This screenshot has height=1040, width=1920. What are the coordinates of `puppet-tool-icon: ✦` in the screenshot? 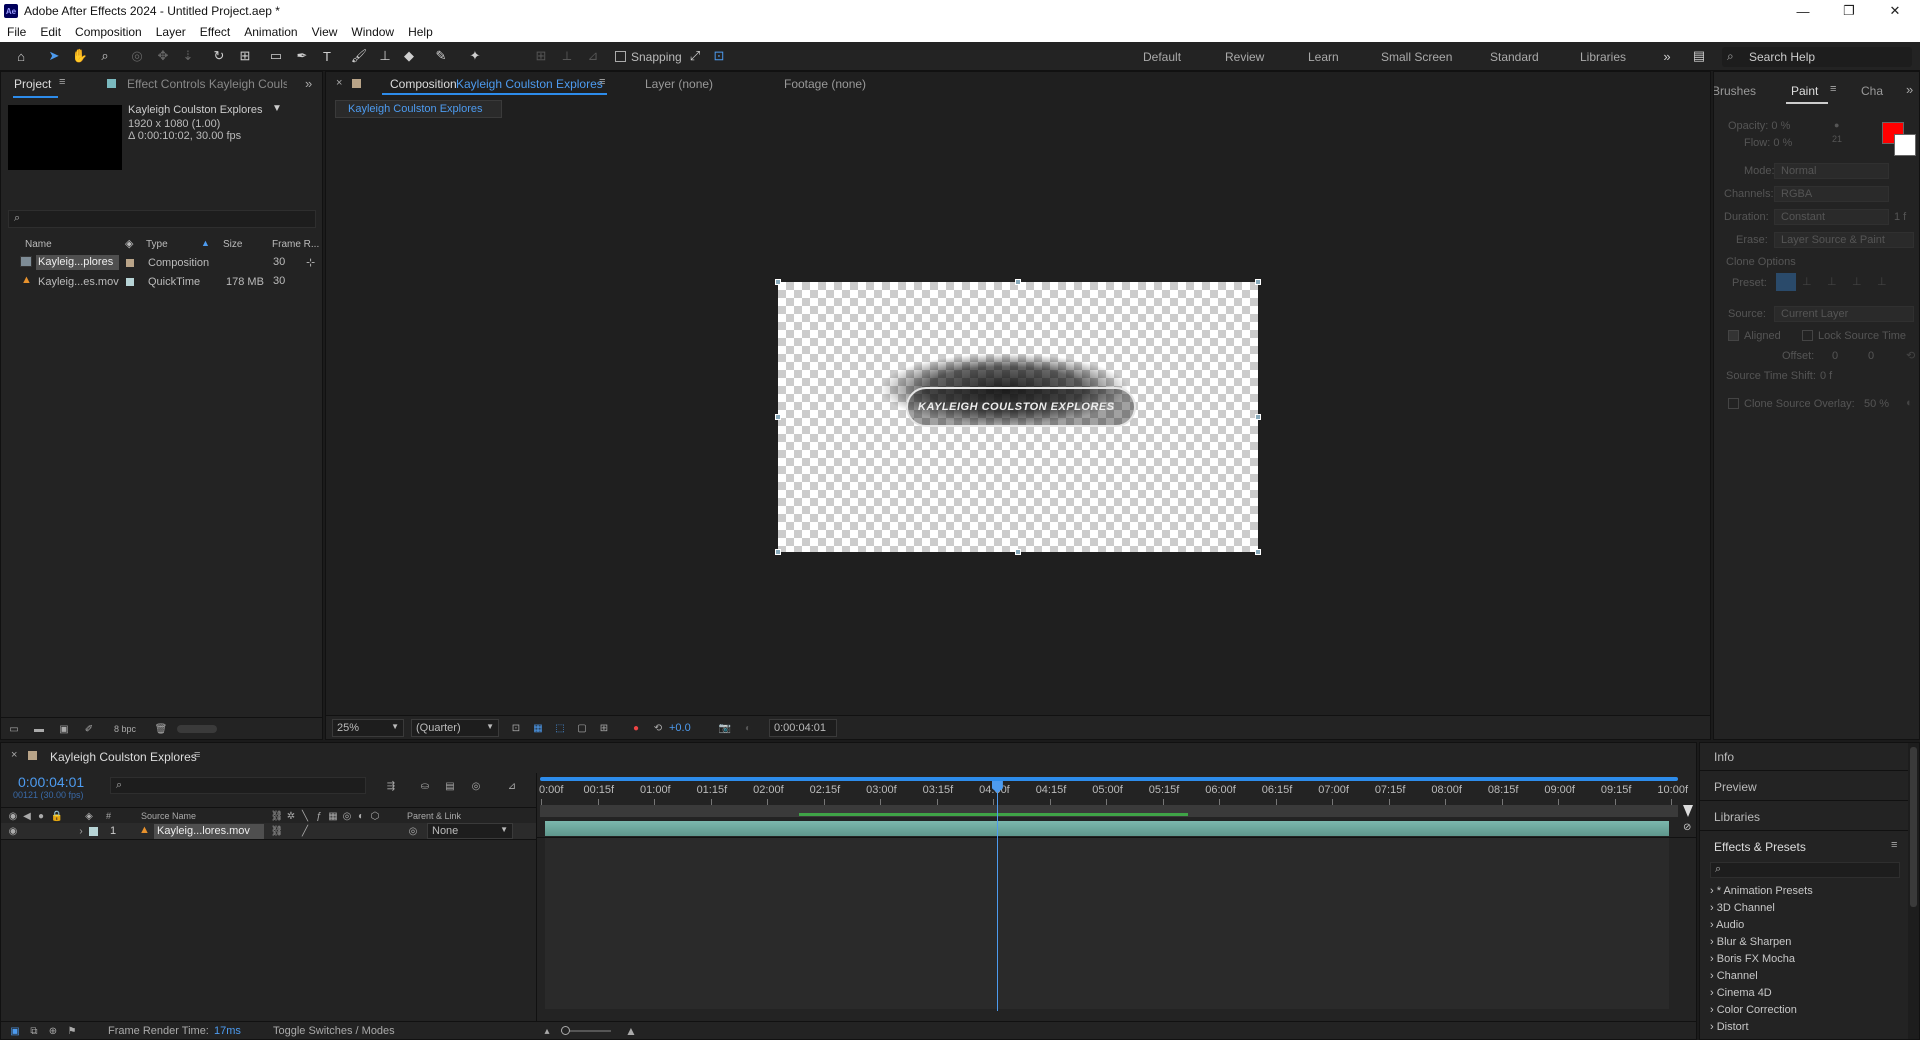 It's located at (475, 56).